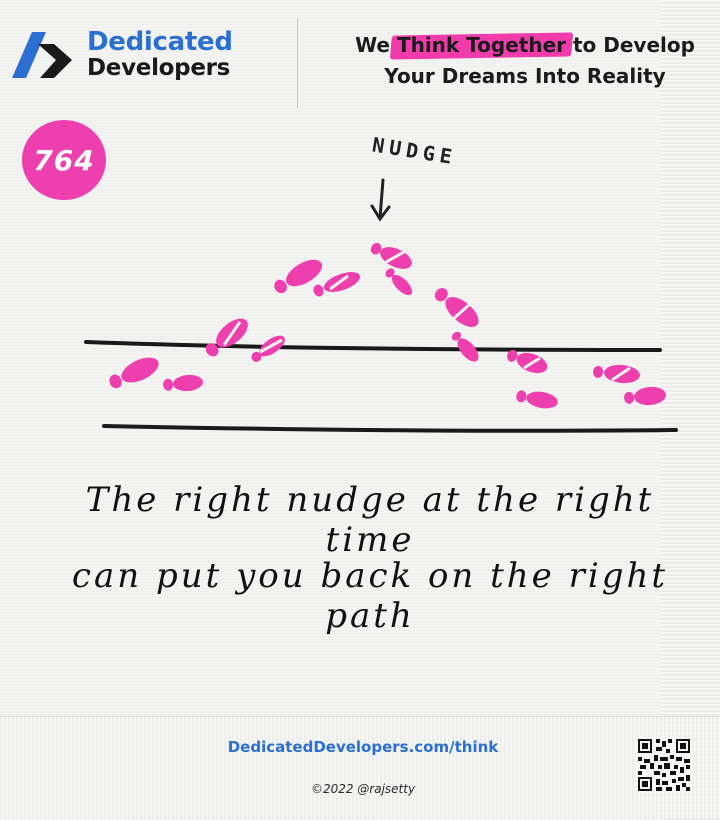  I want to click on footer-divider, so click(360, 716).